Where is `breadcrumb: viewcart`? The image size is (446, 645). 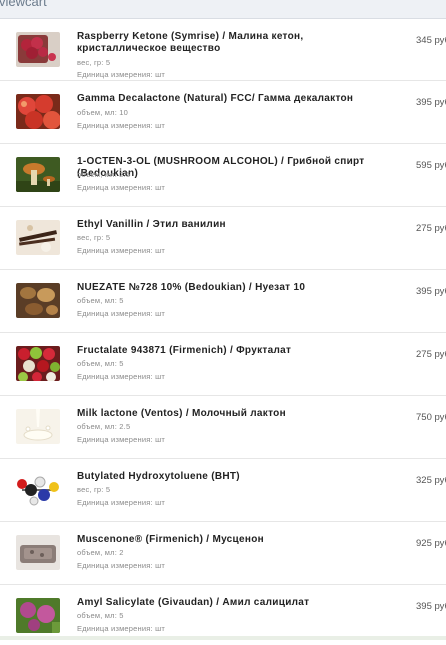
breadcrumb: viewcart is located at coordinates (23, 4).